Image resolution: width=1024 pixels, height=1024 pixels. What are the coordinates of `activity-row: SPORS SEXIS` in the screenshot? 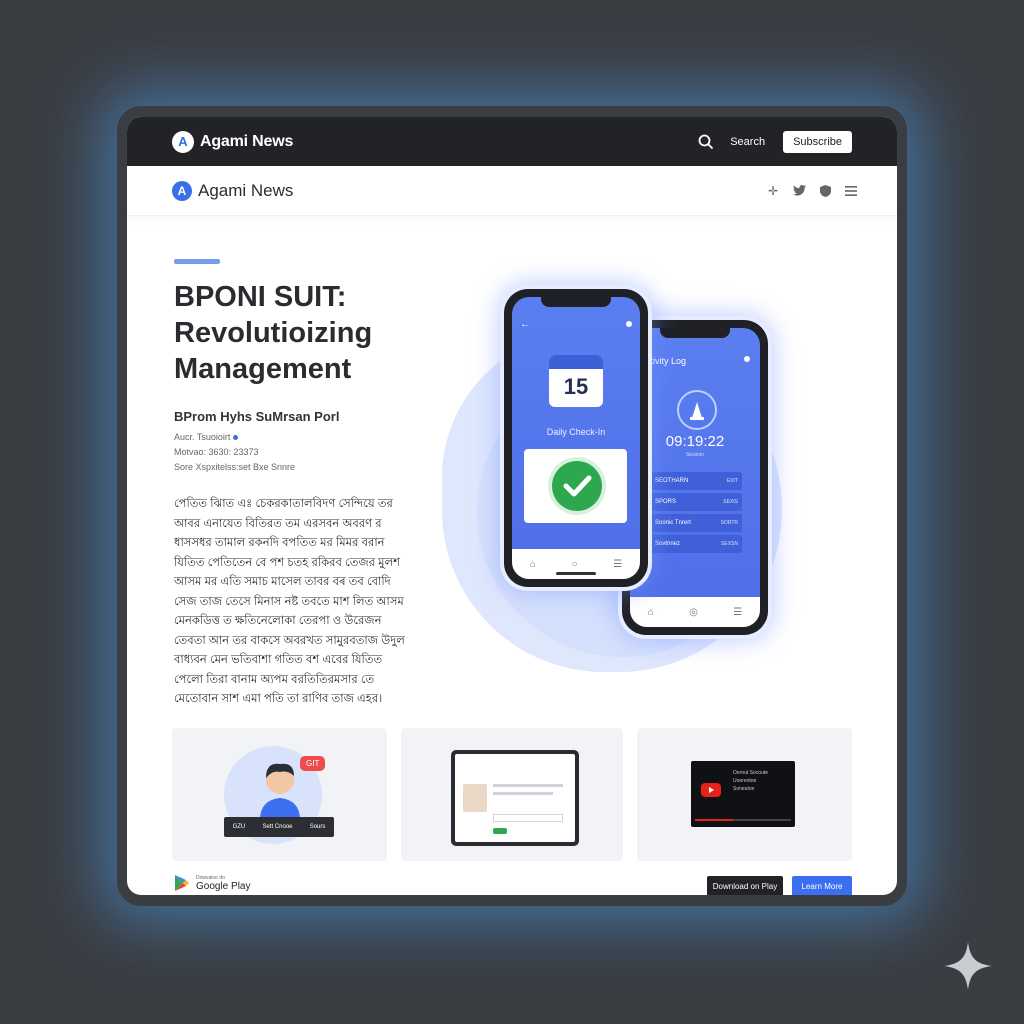 It's located at (690, 502).